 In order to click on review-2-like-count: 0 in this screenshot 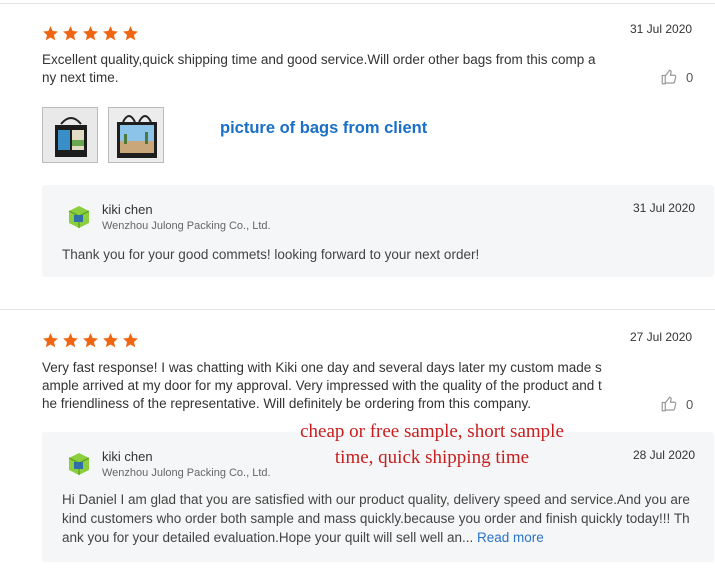, I will do `click(690, 404)`.